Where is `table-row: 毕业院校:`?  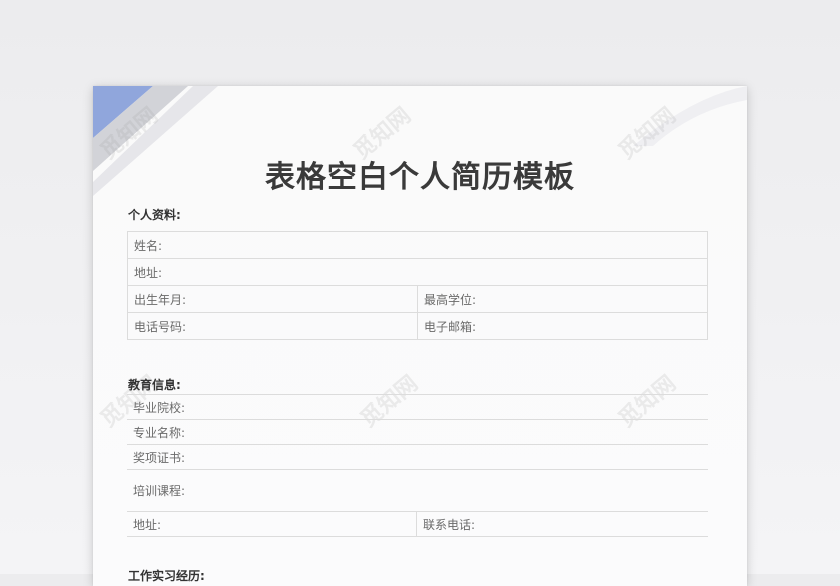 table-row: 毕业院校: is located at coordinates (417, 407).